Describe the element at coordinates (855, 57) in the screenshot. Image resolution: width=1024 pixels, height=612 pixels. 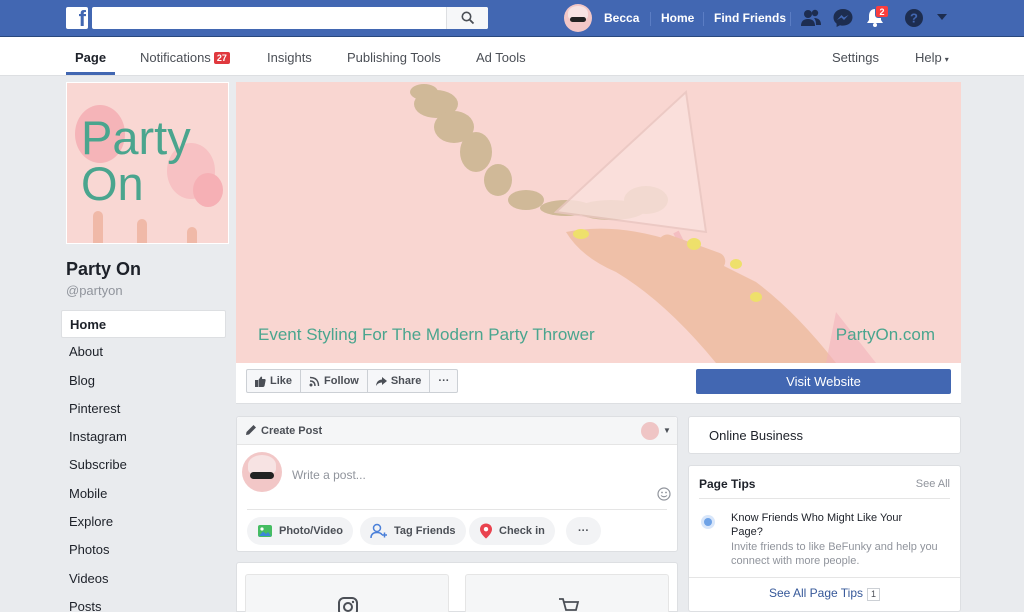
I see `tab-settings: Settings` at that location.